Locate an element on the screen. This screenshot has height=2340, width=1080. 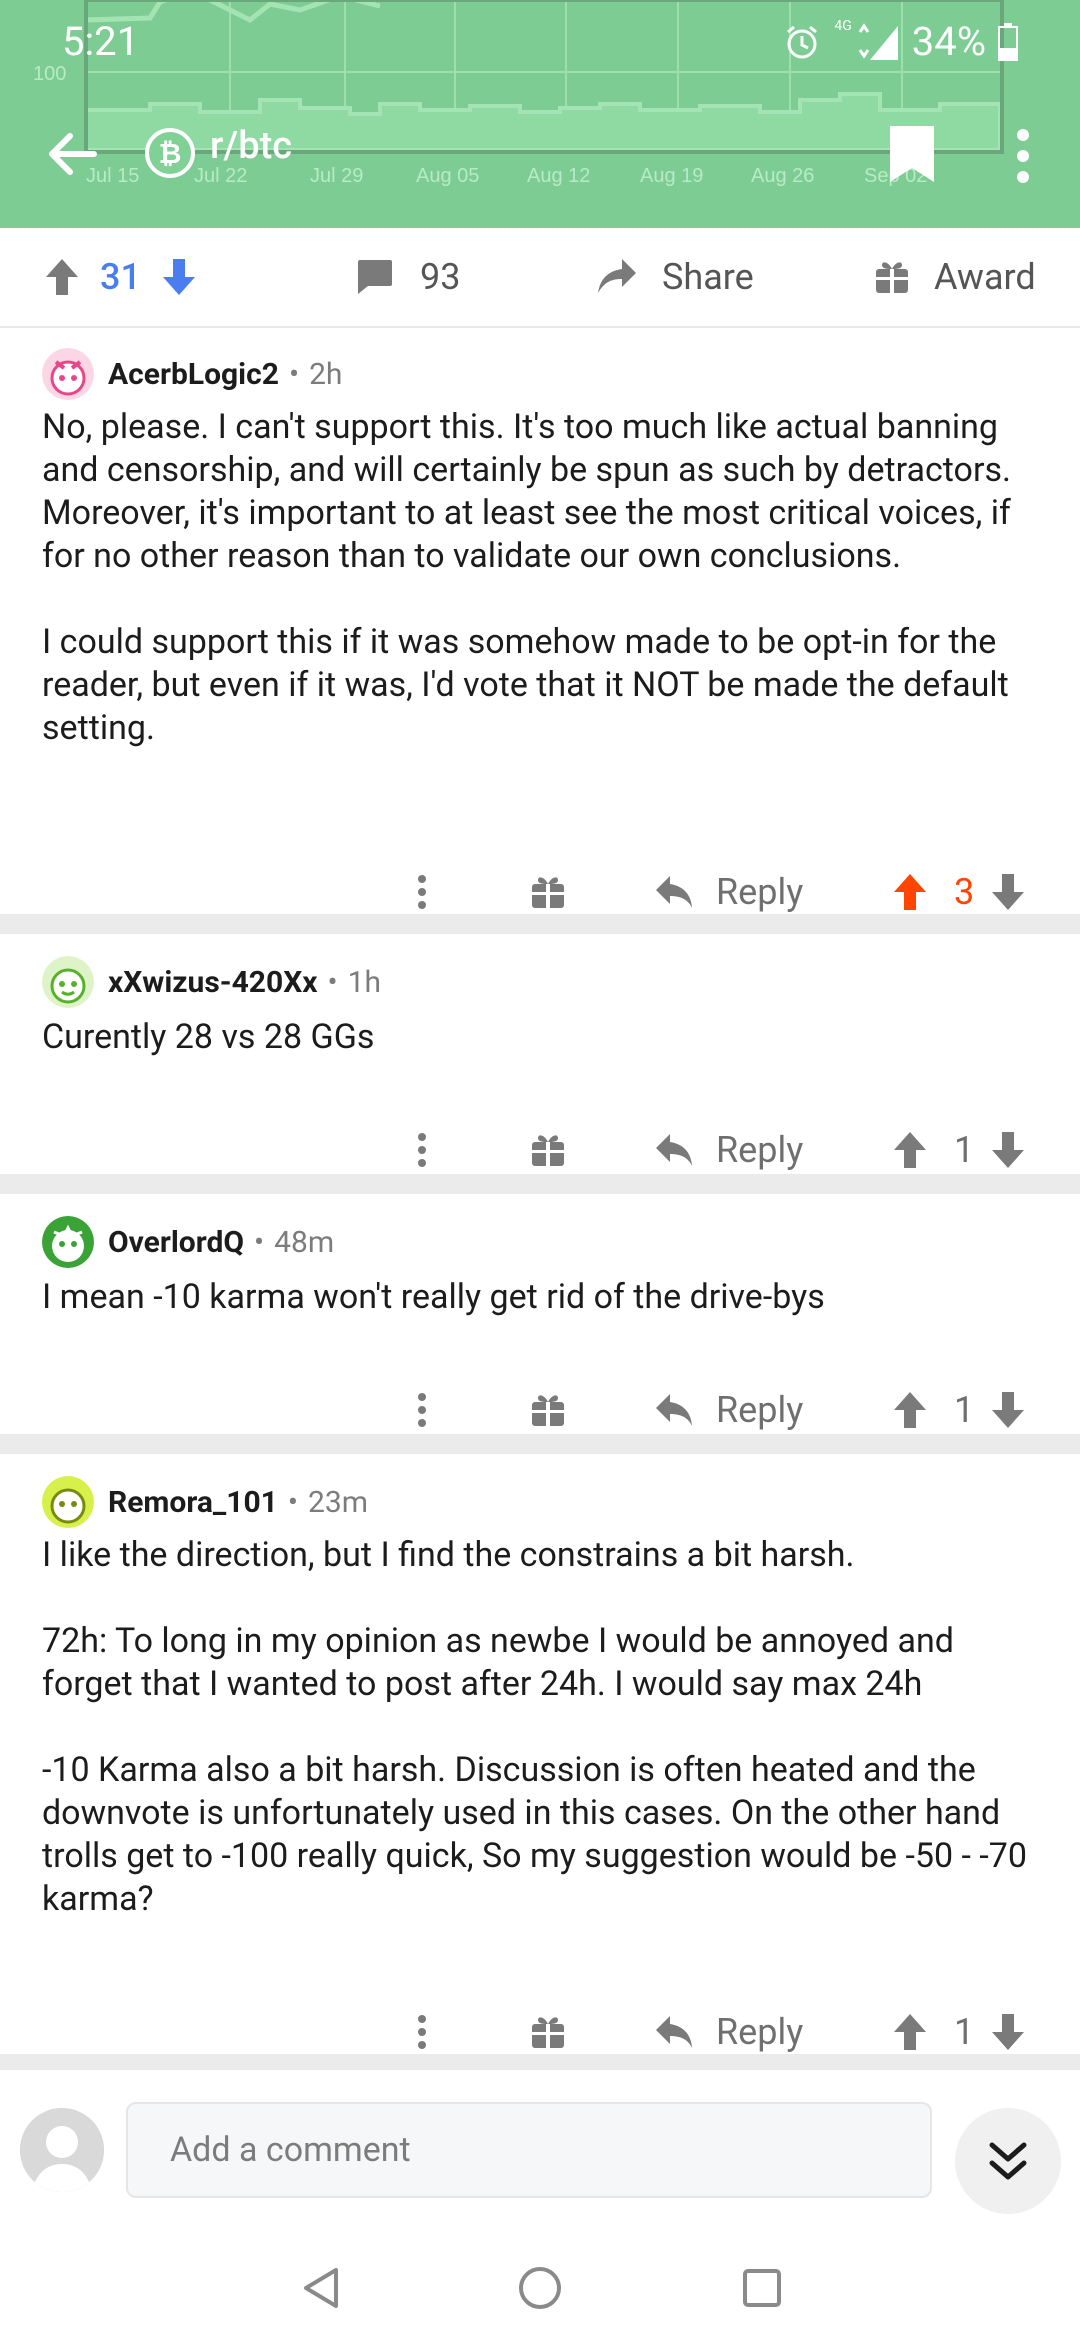
comment-username: OverlordQ is located at coordinates (176, 1242).